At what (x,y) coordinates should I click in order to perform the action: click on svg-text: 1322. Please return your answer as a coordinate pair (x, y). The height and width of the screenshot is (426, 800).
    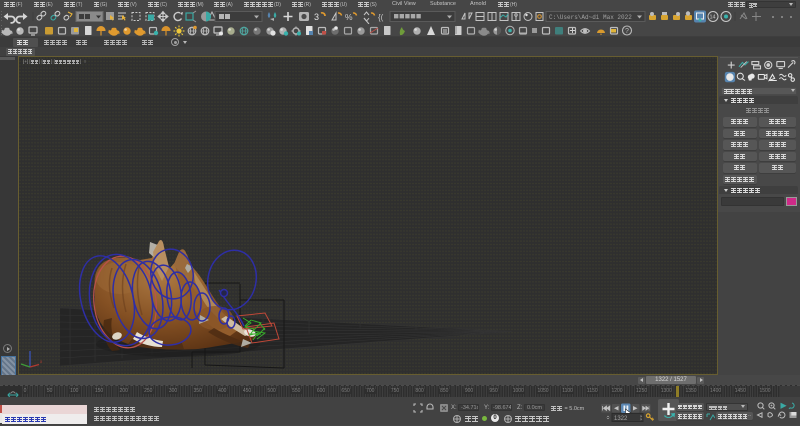
    Looking at the image, I should click on (621, 419).